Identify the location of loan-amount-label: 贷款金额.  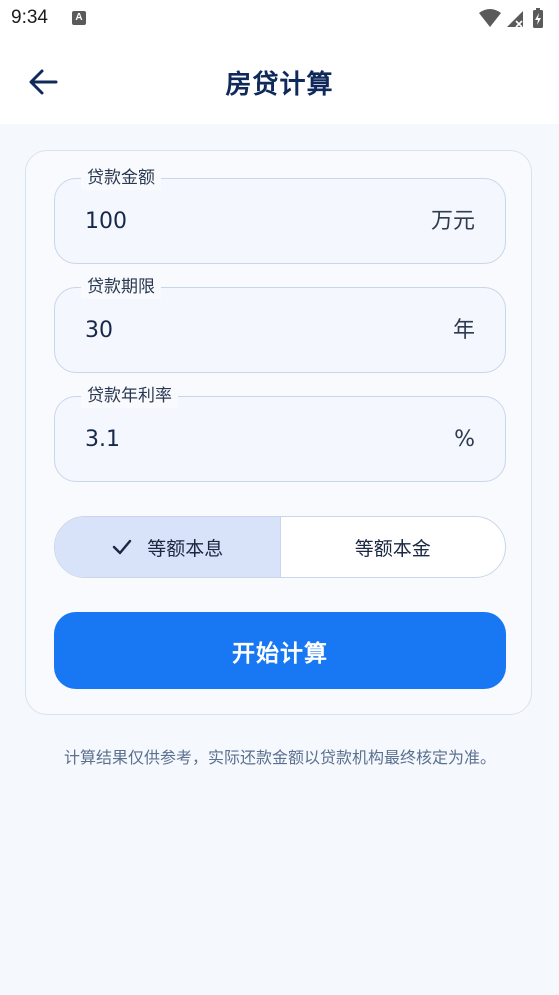
(121, 178).